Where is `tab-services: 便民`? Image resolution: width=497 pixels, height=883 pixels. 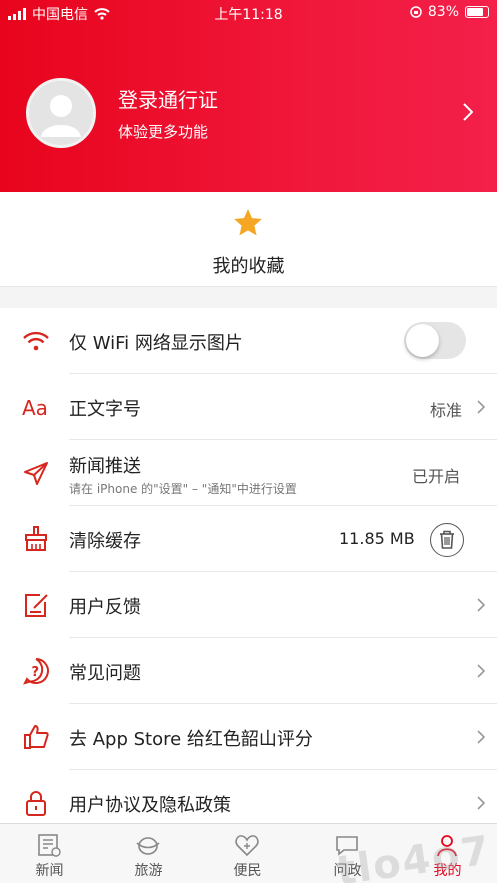
tab-services: 便民 is located at coordinates (247, 853).